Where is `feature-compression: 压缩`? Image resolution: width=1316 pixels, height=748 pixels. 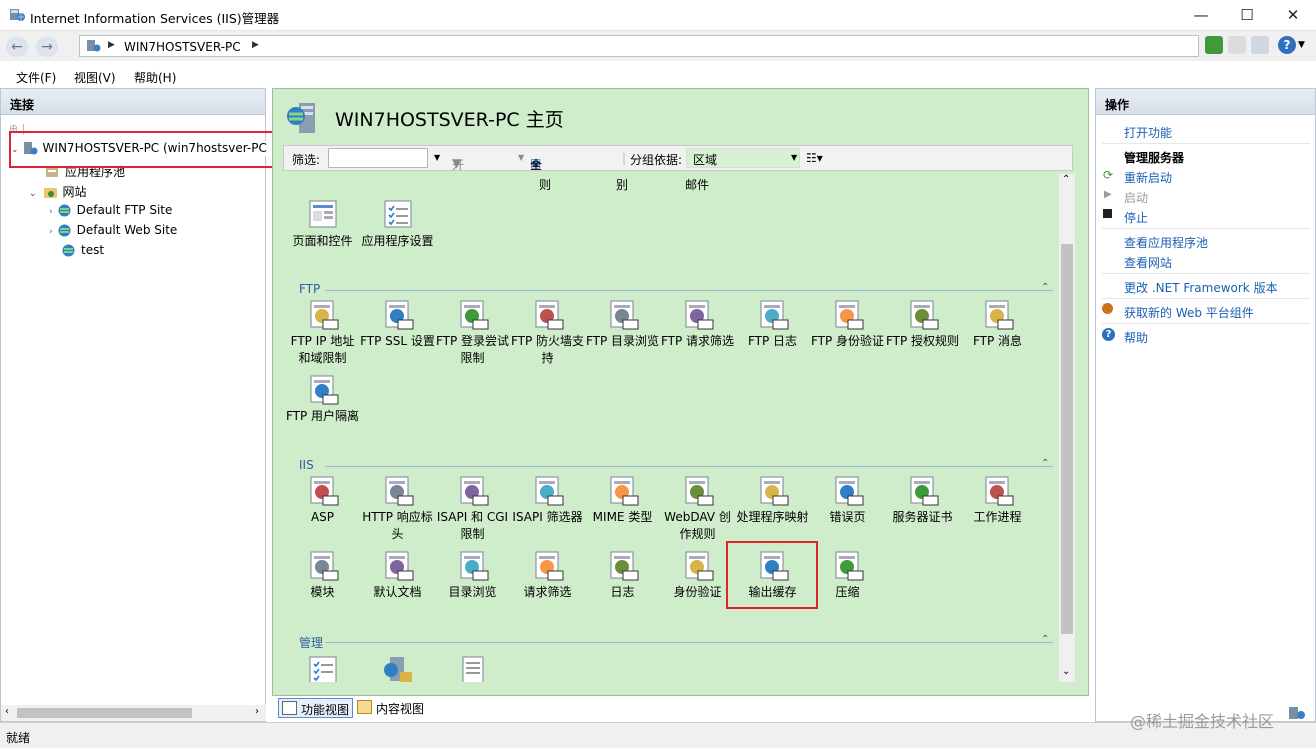 feature-compression: 压缩 is located at coordinates (847, 575).